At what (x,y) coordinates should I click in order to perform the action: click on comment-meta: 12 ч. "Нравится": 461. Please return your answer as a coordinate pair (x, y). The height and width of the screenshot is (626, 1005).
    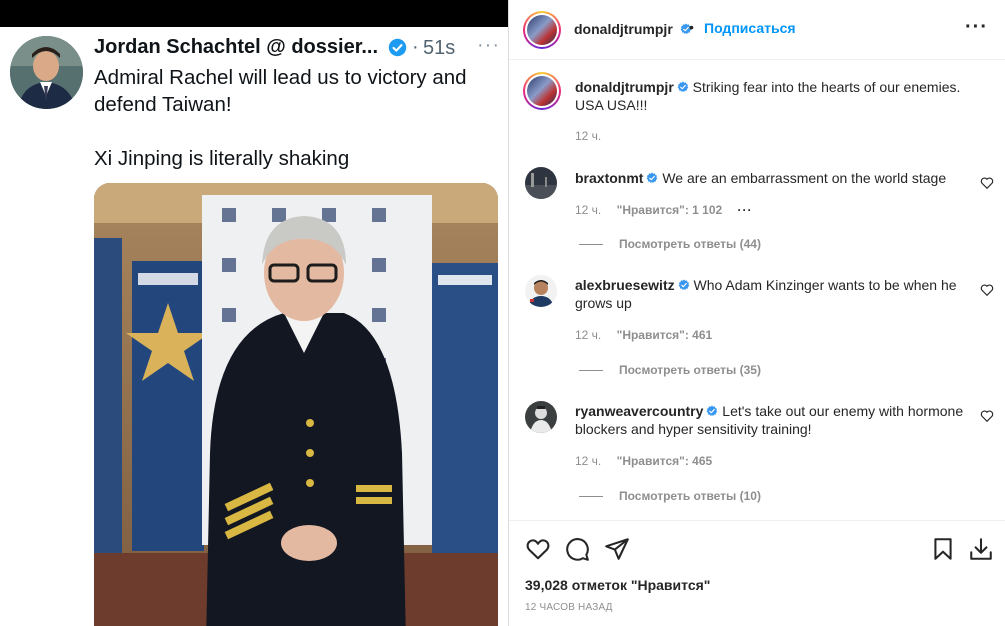
    Looking at the image, I should click on (649, 335).